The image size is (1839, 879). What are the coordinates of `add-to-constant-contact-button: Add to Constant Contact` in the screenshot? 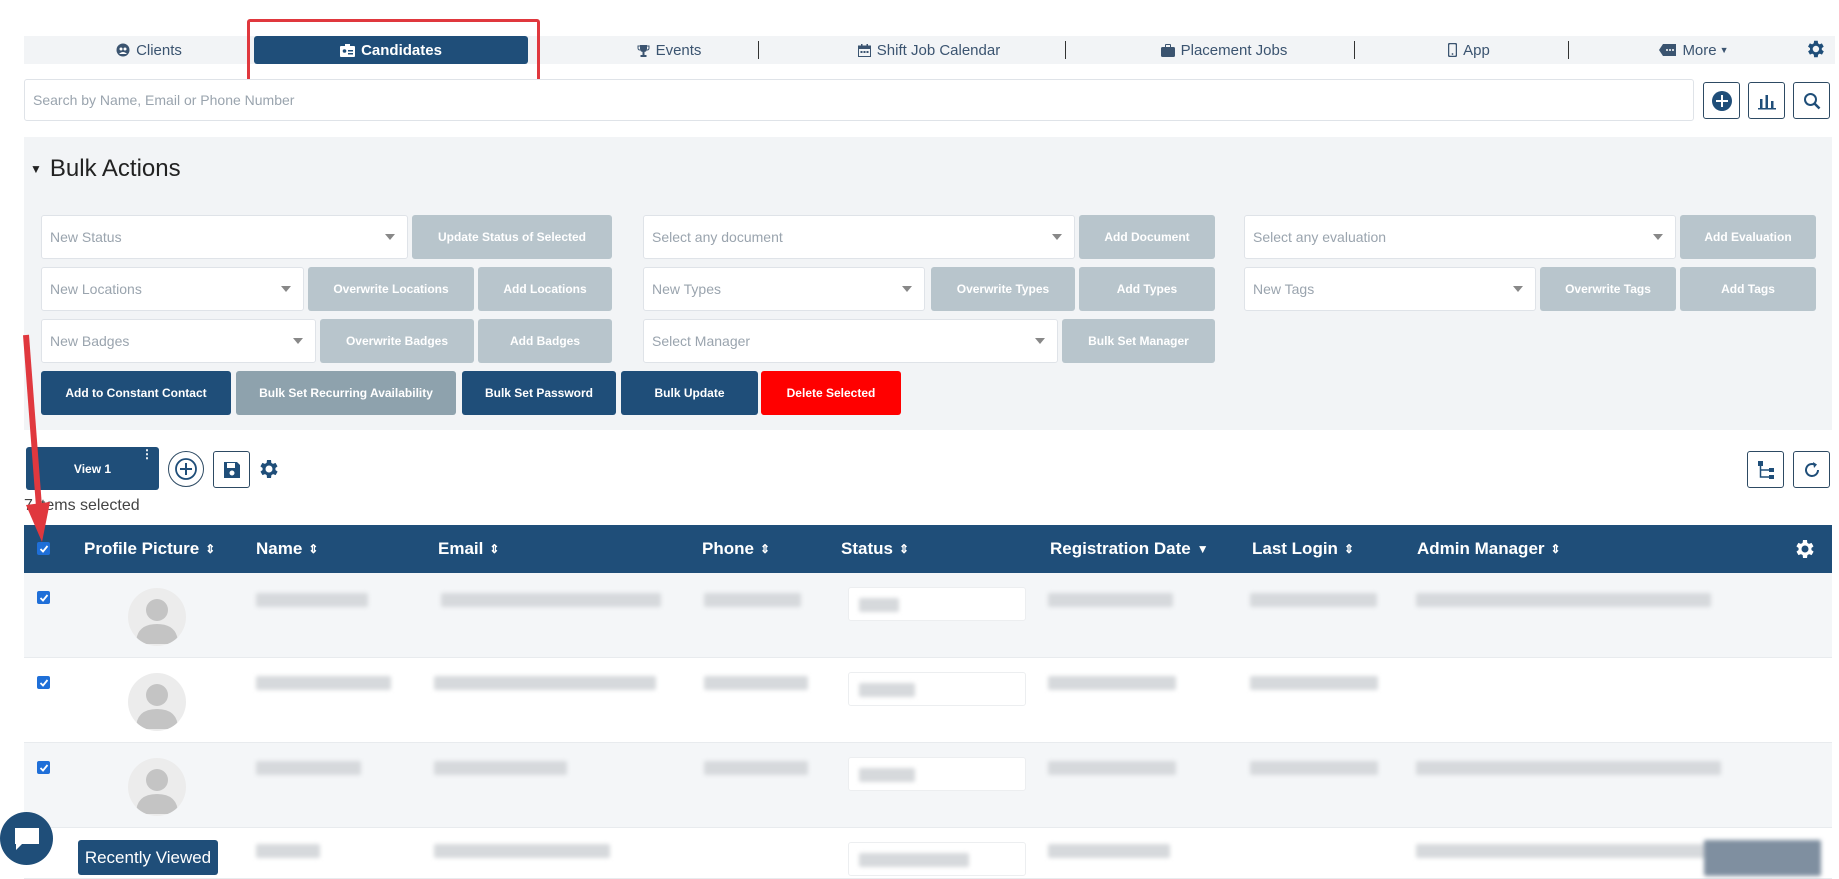 It's located at (136, 393).